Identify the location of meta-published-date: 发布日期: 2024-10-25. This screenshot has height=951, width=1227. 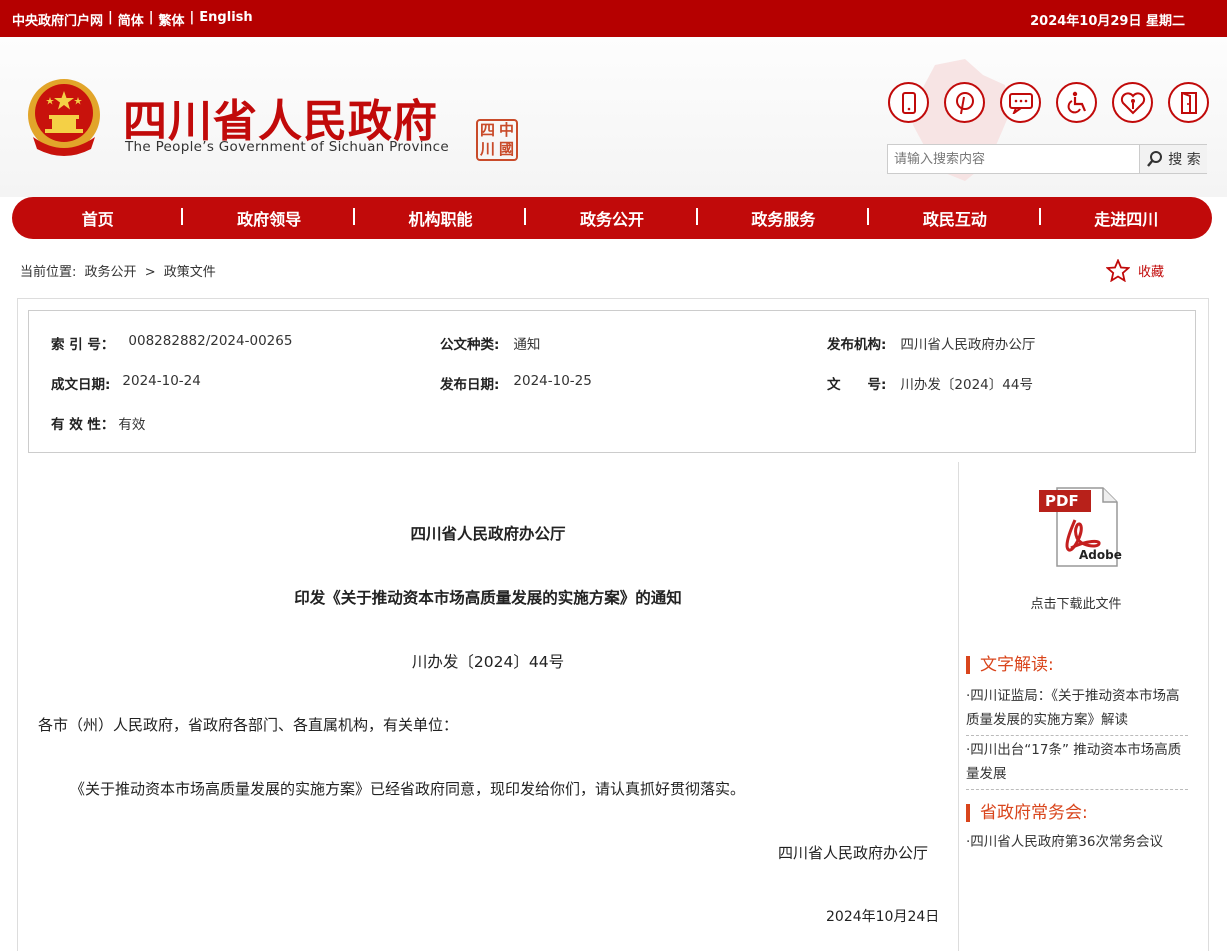
(516, 383).